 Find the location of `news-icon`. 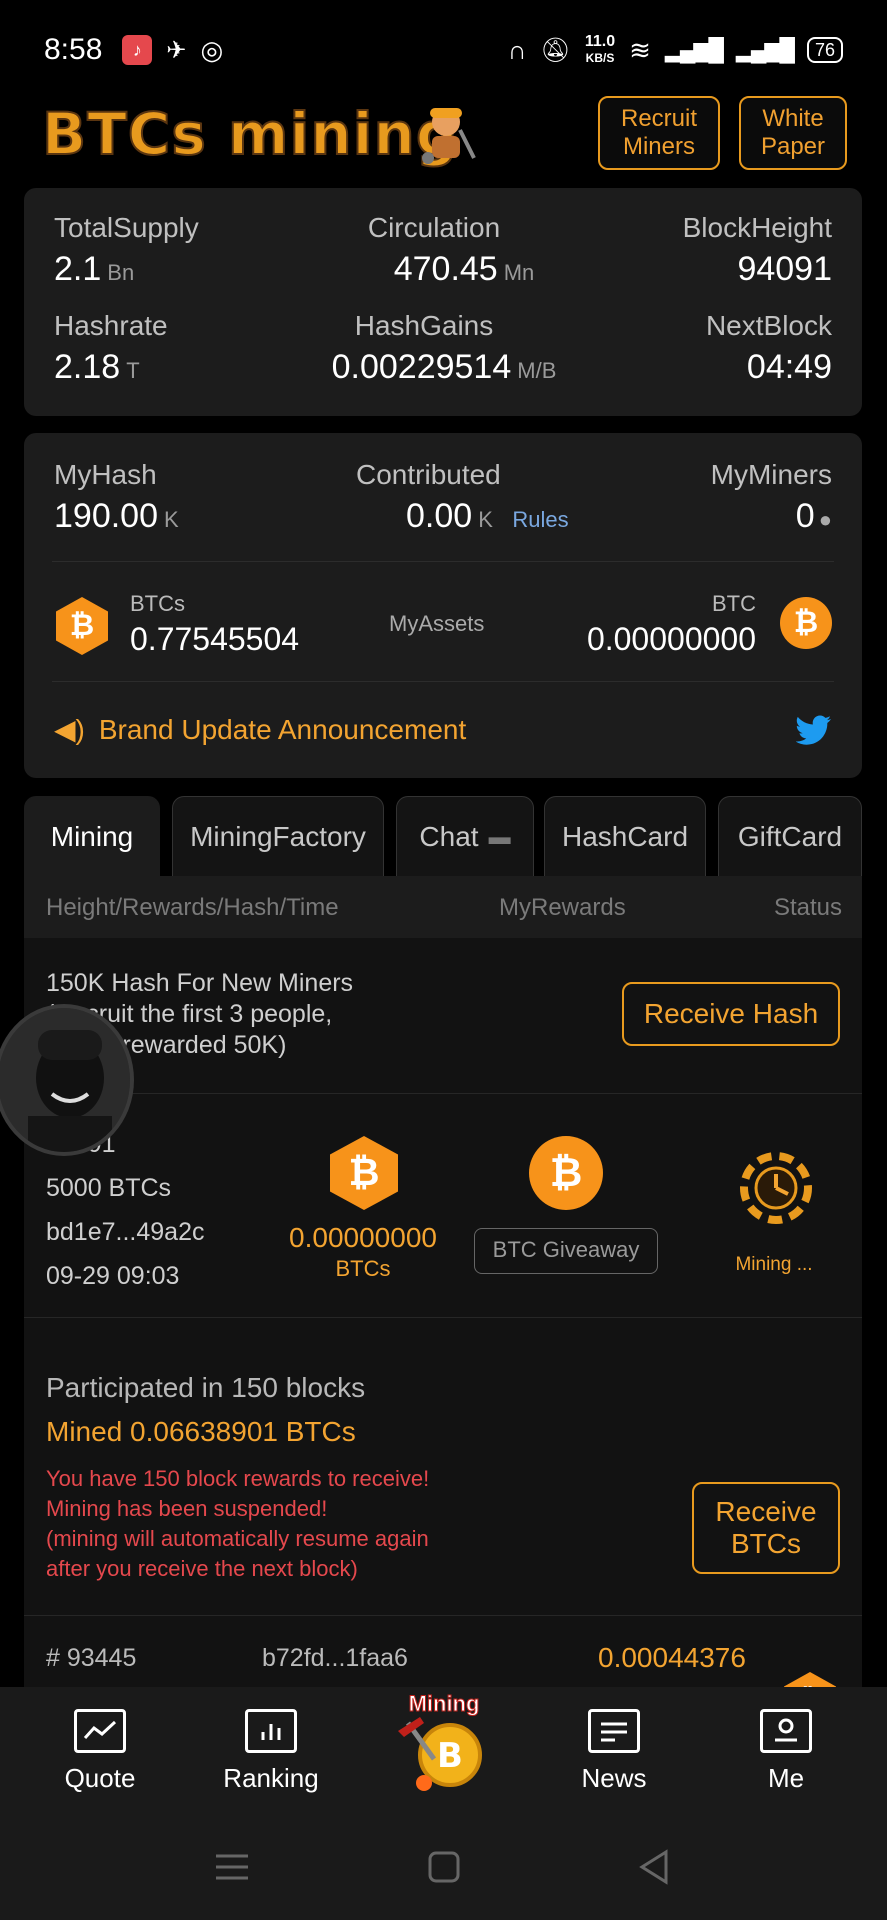

news-icon is located at coordinates (614, 1731).